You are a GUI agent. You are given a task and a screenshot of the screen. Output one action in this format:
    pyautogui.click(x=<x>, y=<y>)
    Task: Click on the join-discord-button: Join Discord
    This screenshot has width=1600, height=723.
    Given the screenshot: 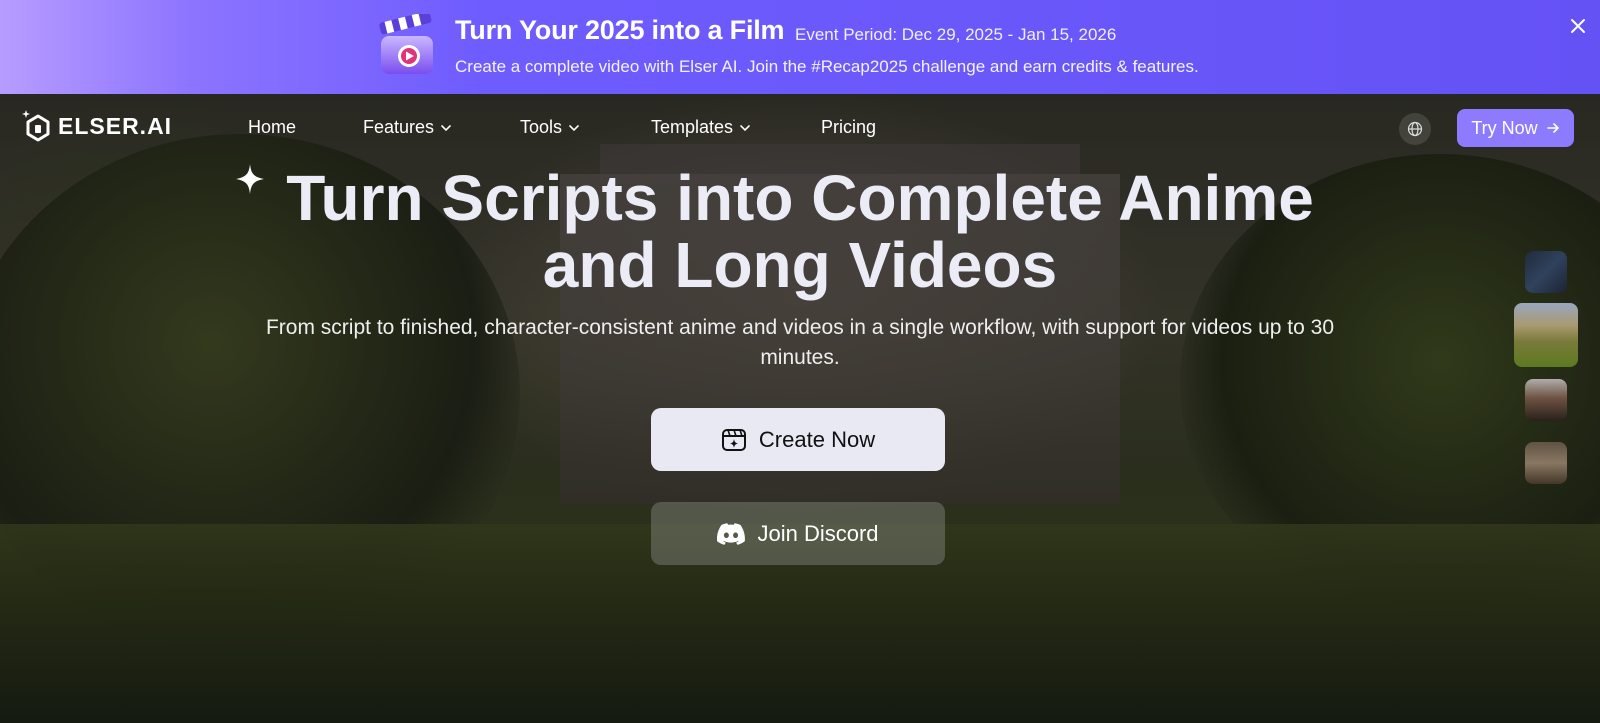 What is the action you would take?
    pyautogui.click(x=798, y=533)
    